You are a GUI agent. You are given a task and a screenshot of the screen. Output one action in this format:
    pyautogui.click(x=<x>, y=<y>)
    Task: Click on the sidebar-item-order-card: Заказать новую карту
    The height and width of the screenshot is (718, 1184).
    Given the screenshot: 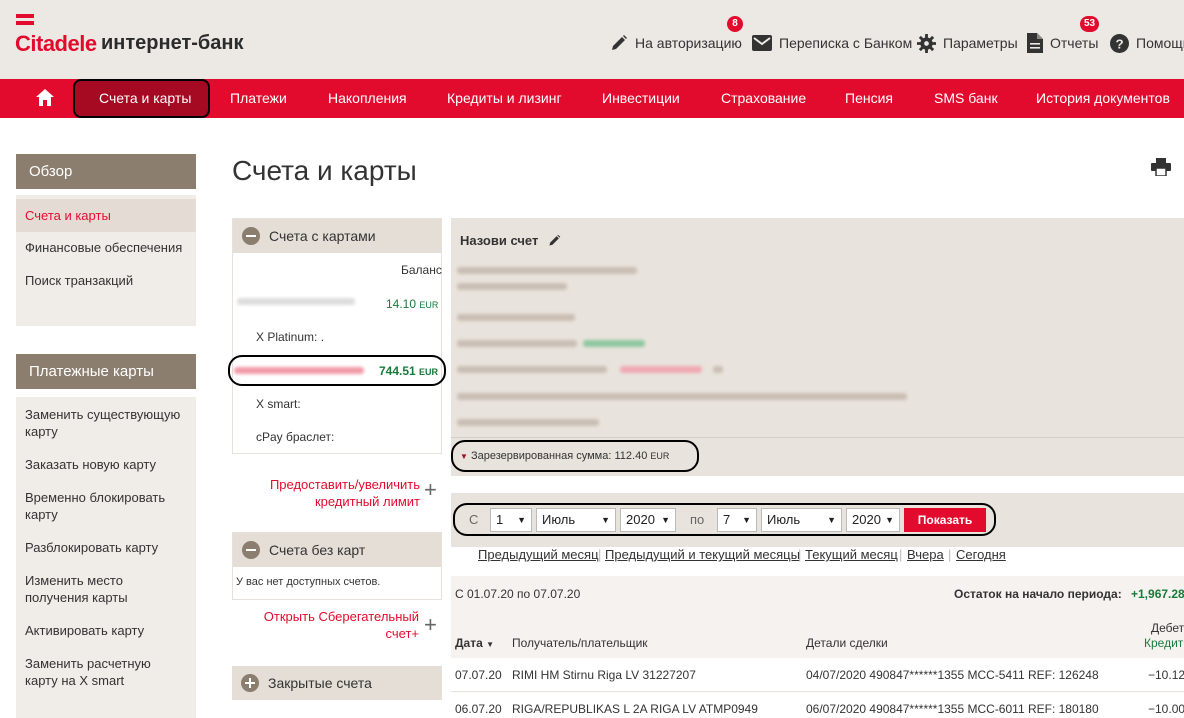 What is the action you would take?
    pyautogui.click(x=106, y=465)
    